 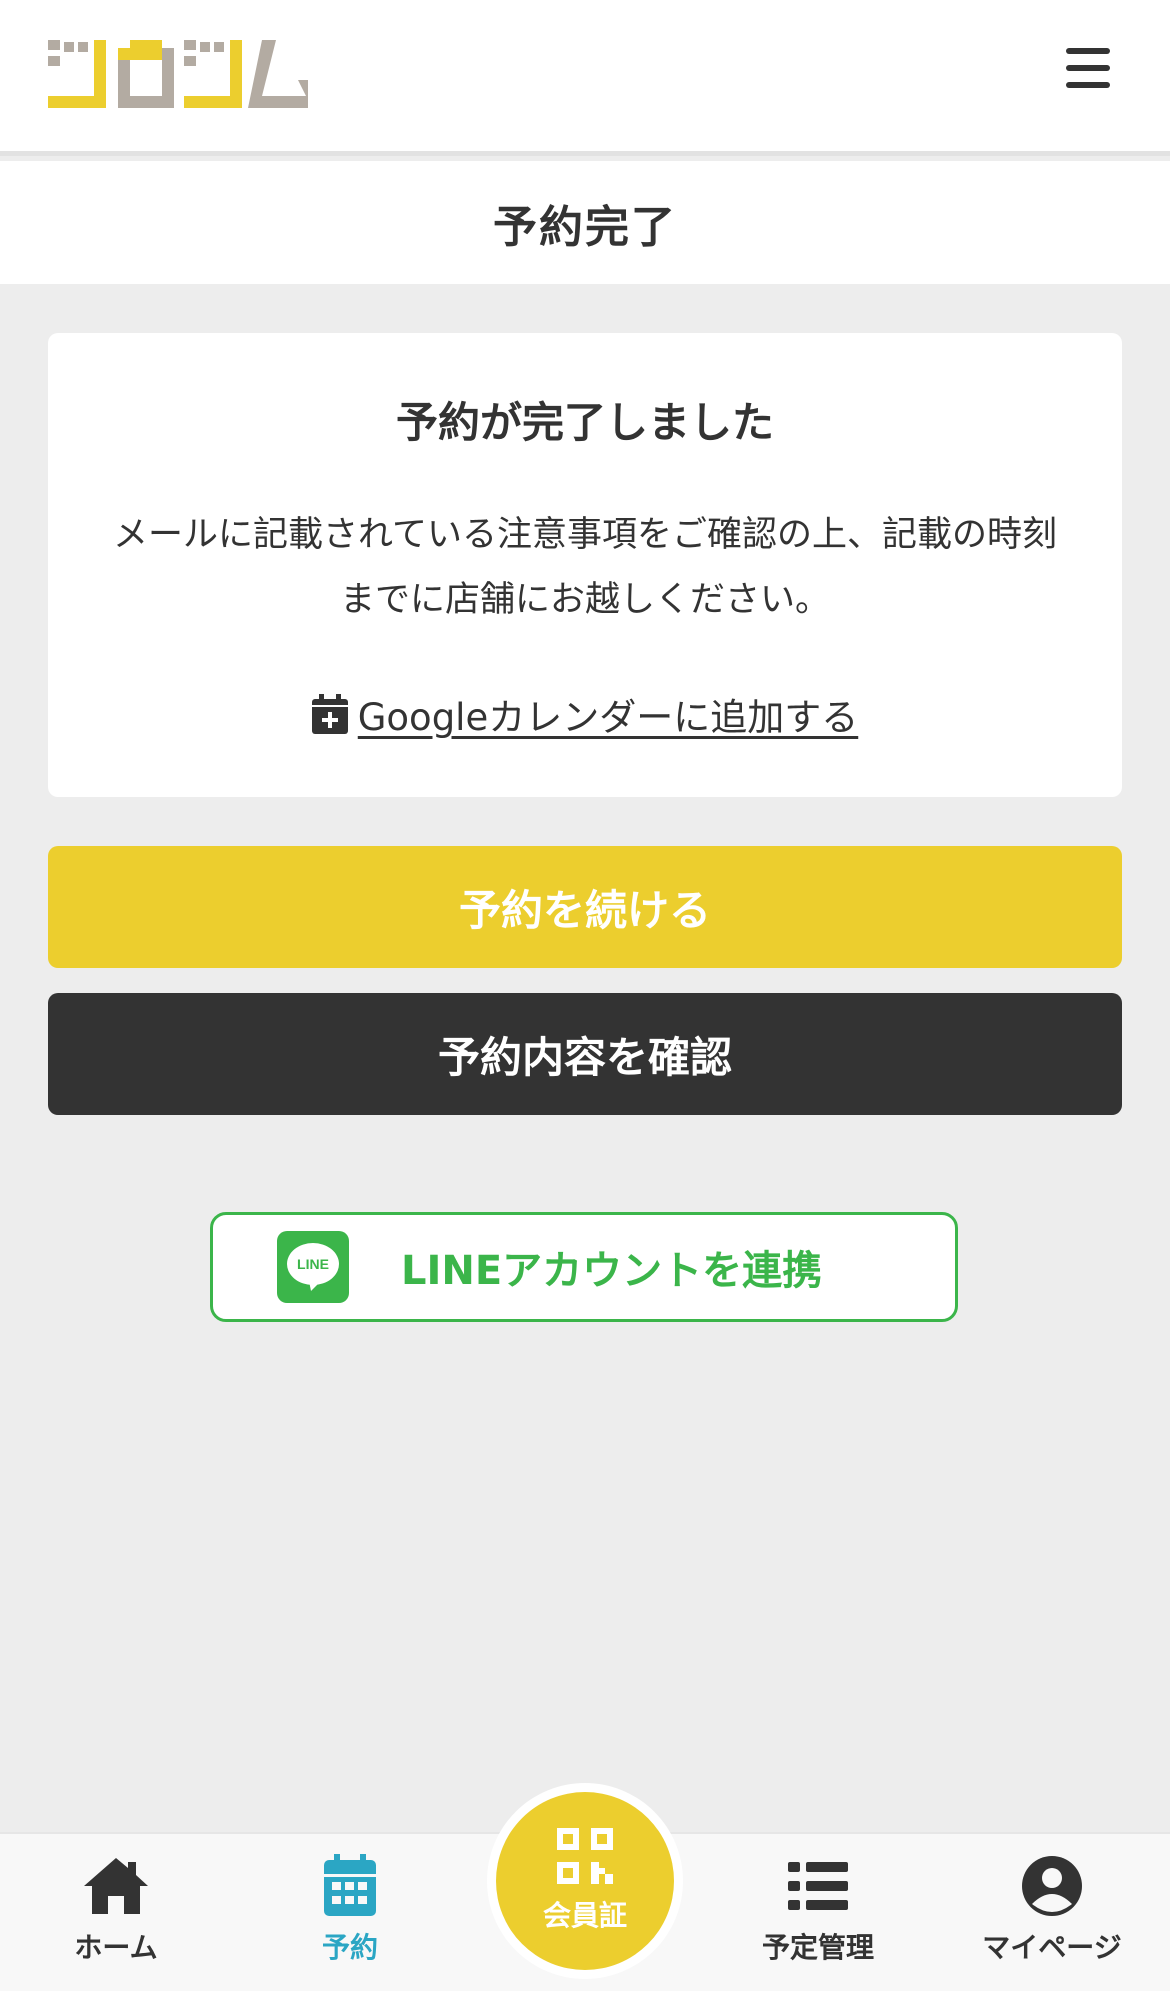 What do you see at coordinates (116, 1886) in the screenshot?
I see `home-icon` at bounding box center [116, 1886].